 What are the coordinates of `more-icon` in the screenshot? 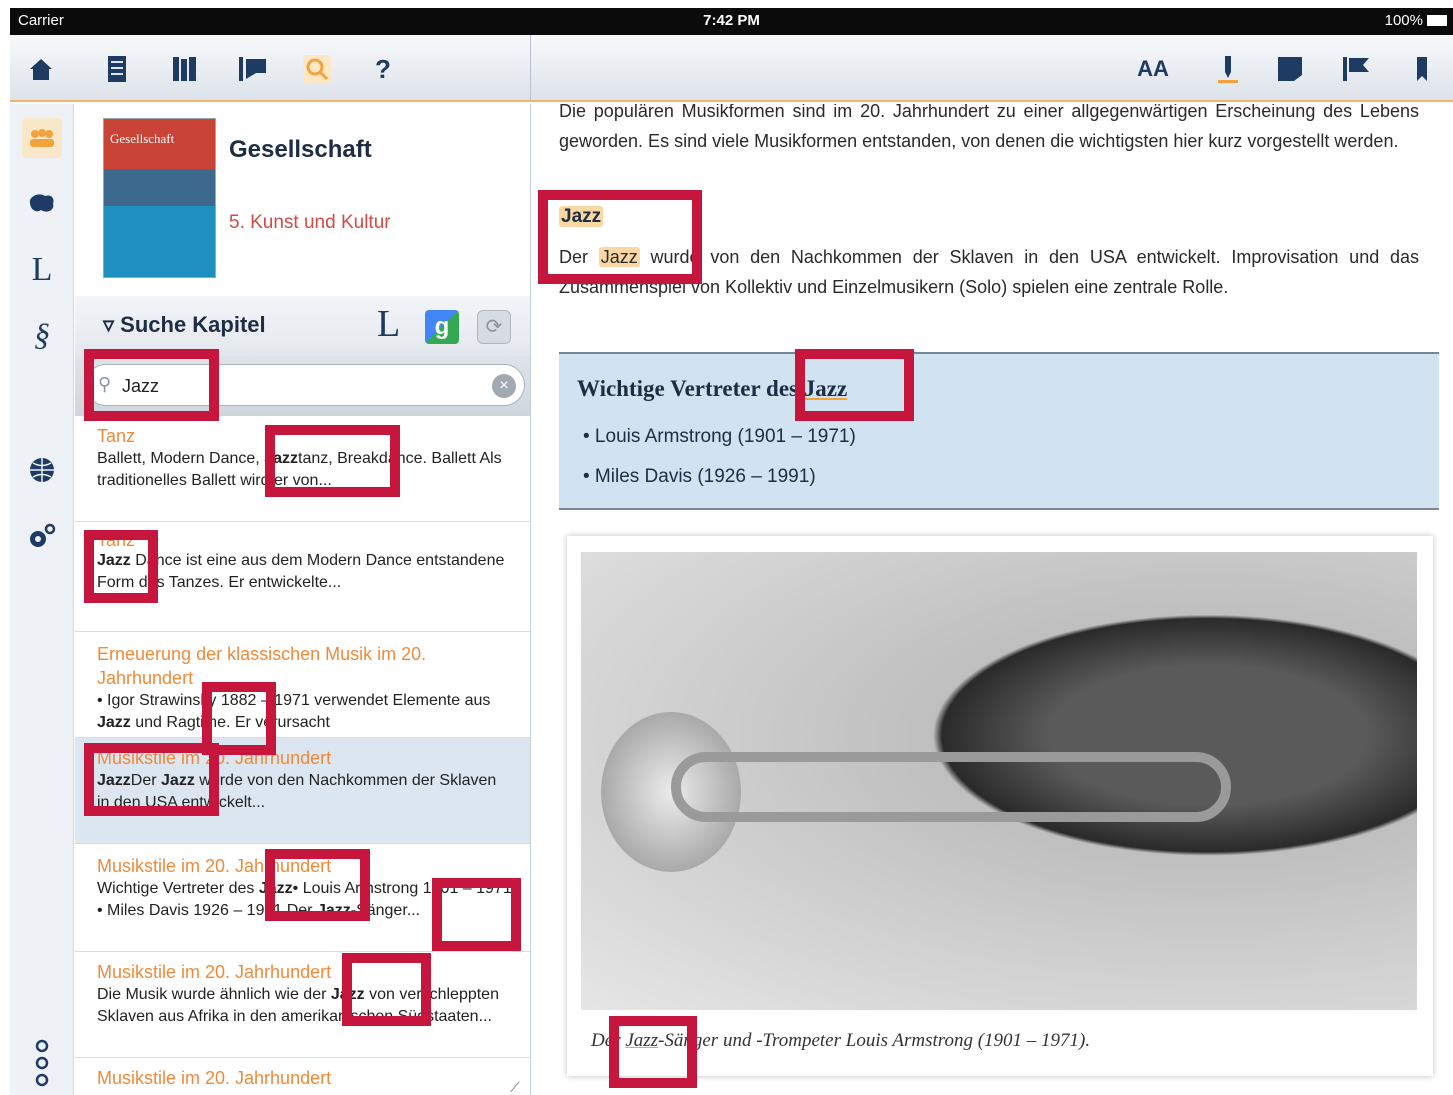 It's located at (42, 1063).